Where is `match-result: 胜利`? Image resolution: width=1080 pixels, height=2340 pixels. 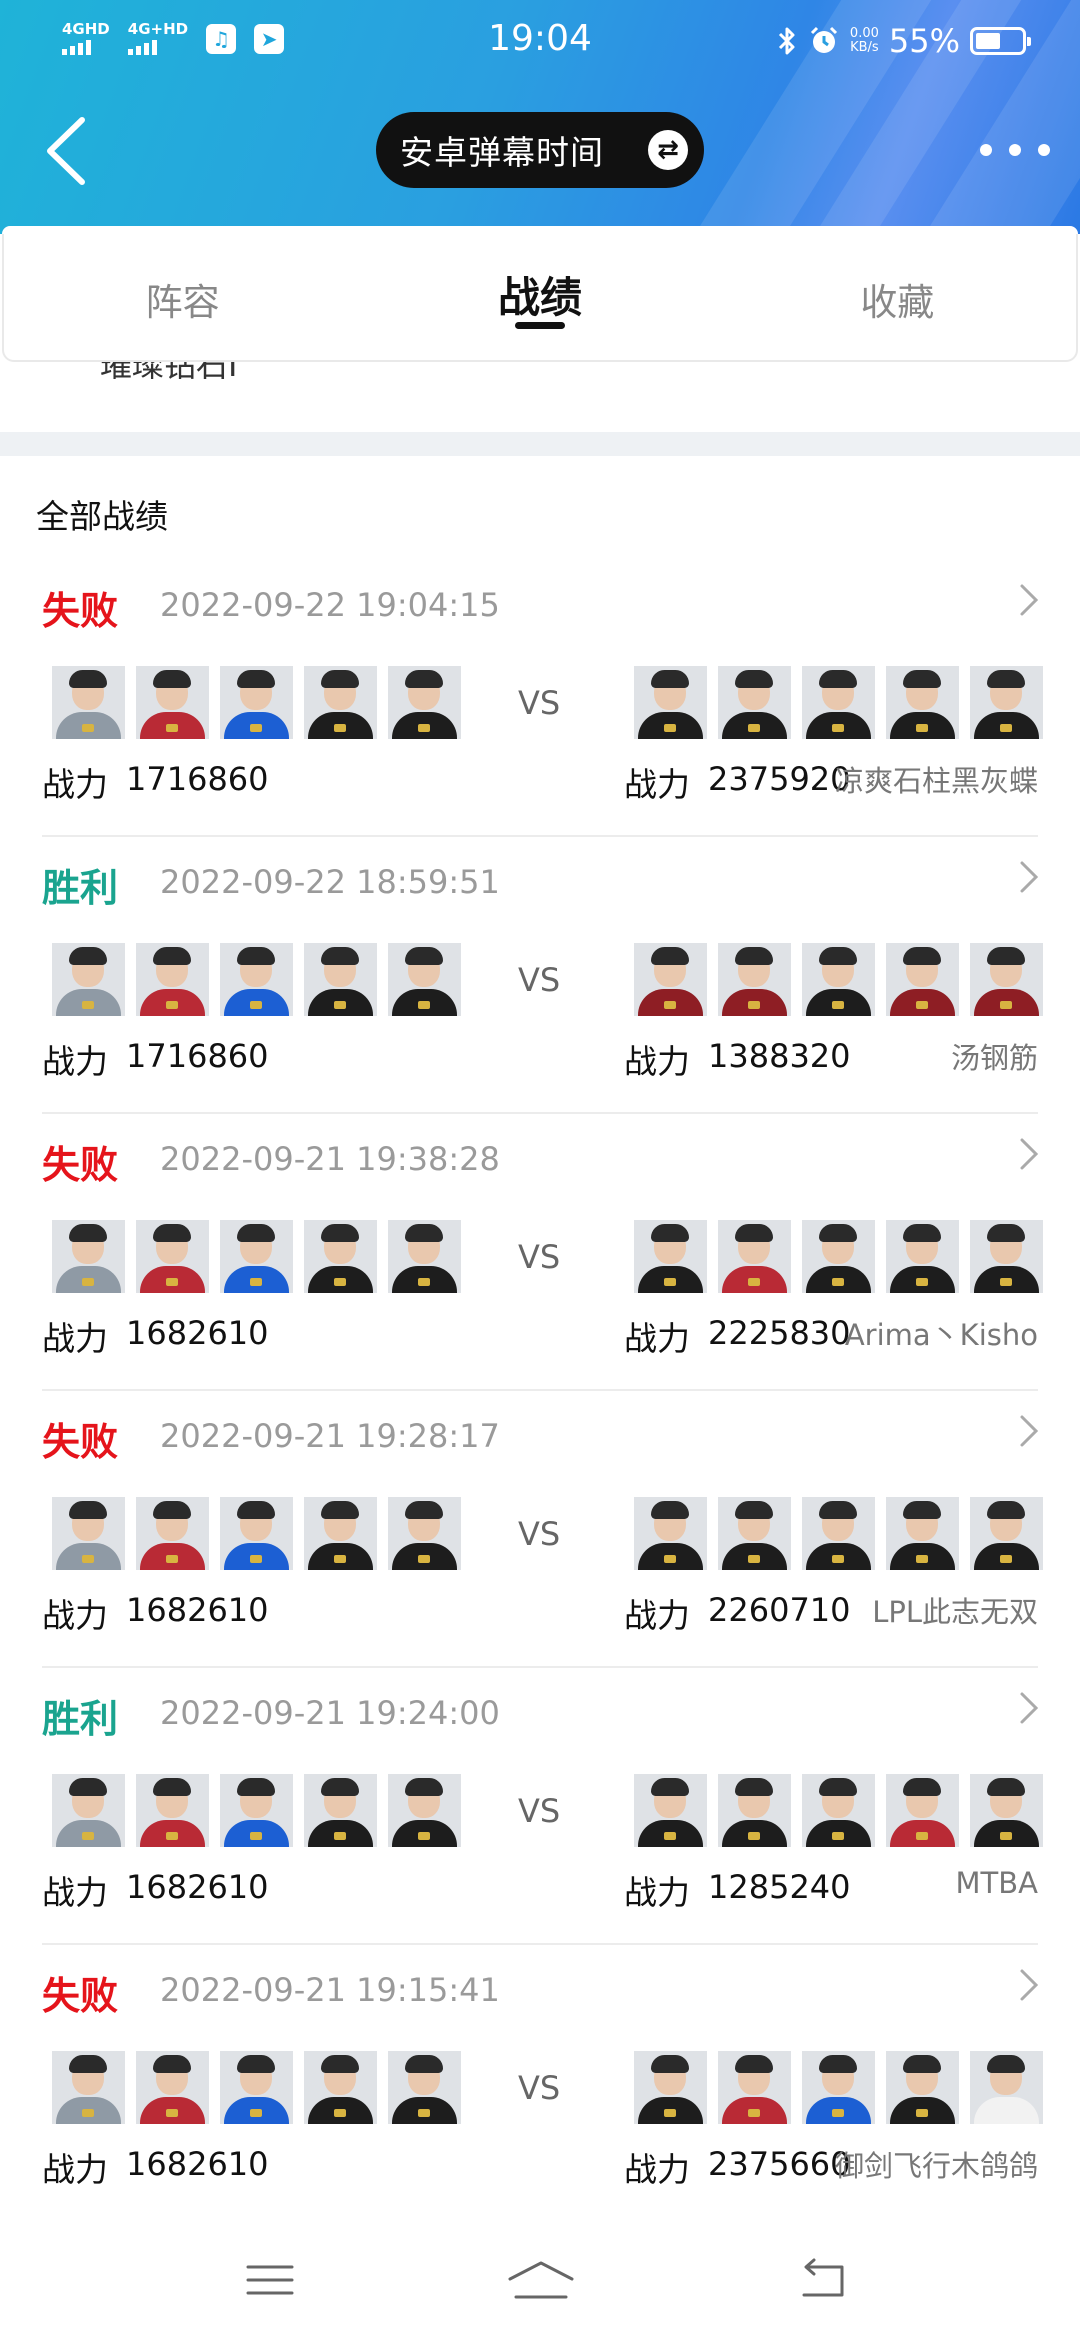 match-result: 胜利 is located at coordinates (80, 1719).